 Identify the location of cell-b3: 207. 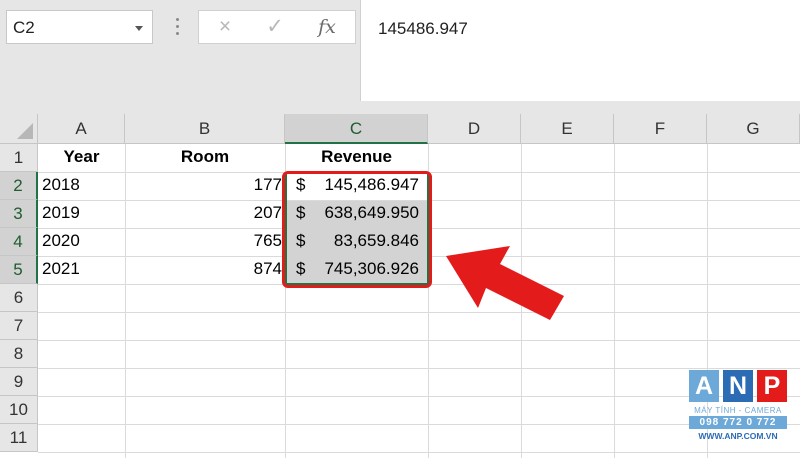
(205, 213).